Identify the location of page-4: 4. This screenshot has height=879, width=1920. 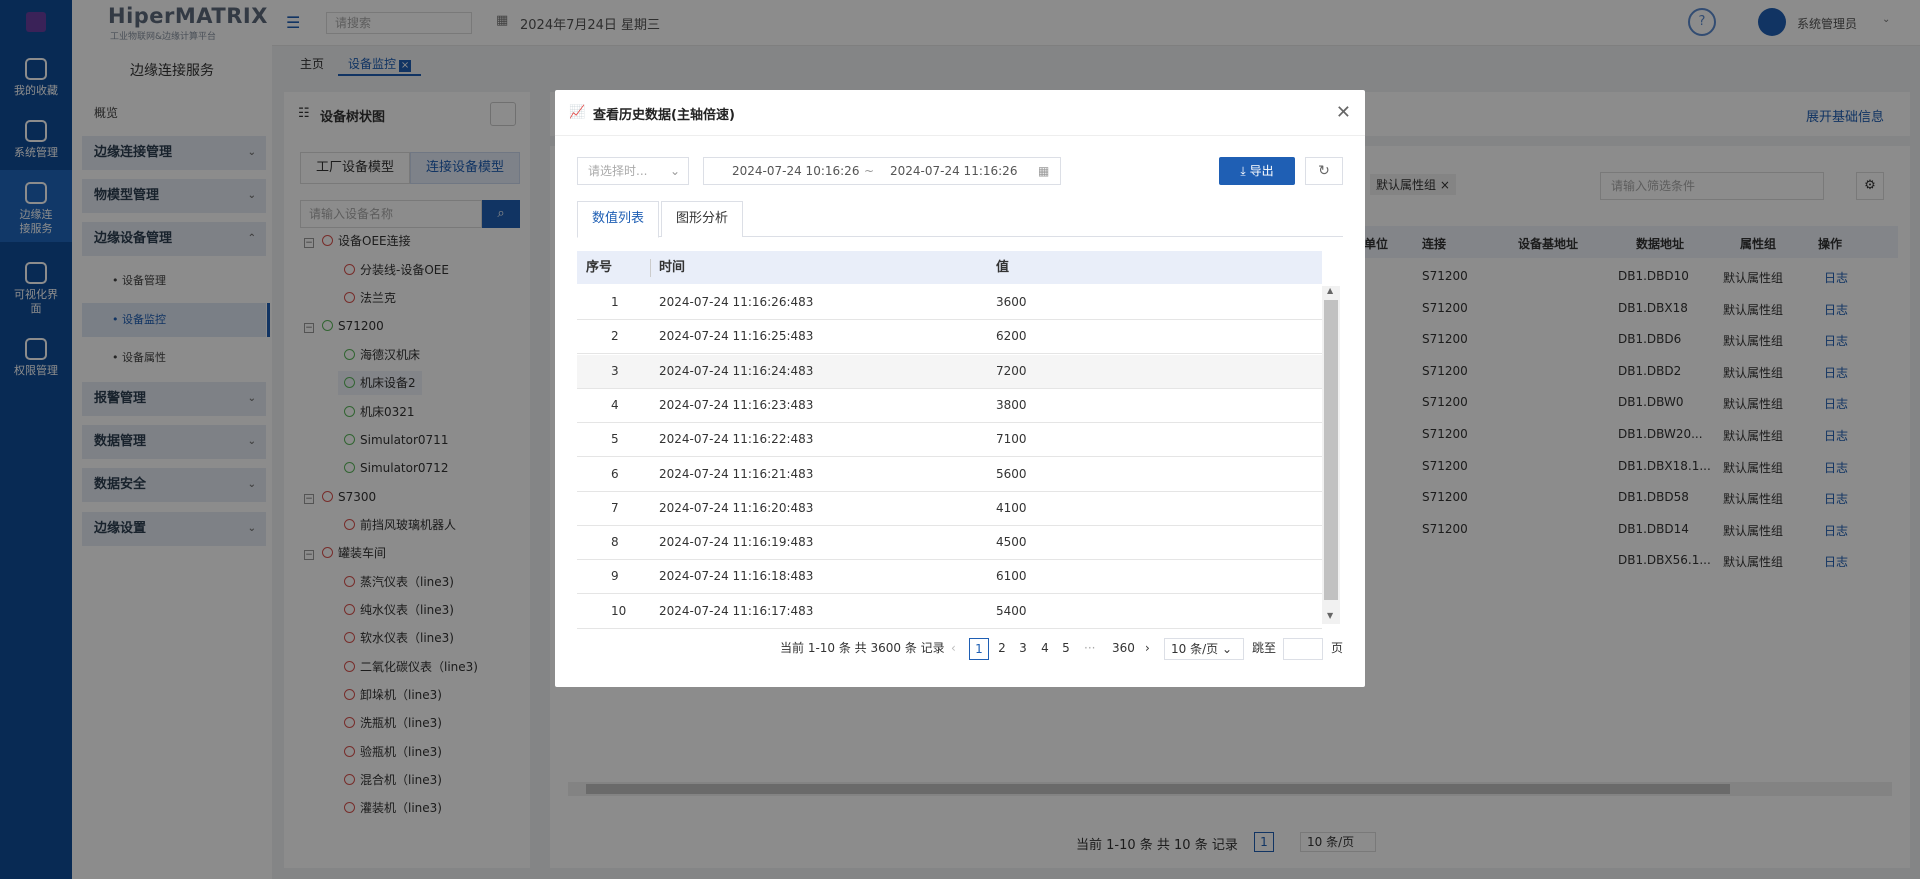
(1045, 649).